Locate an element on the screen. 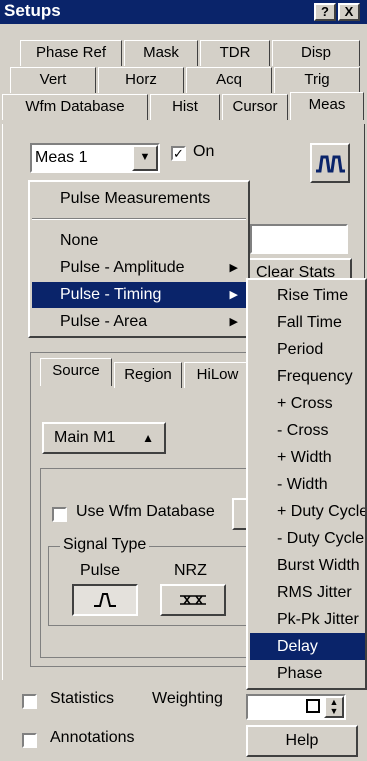  pulse-signal-button is located at coordinates (105, 600).